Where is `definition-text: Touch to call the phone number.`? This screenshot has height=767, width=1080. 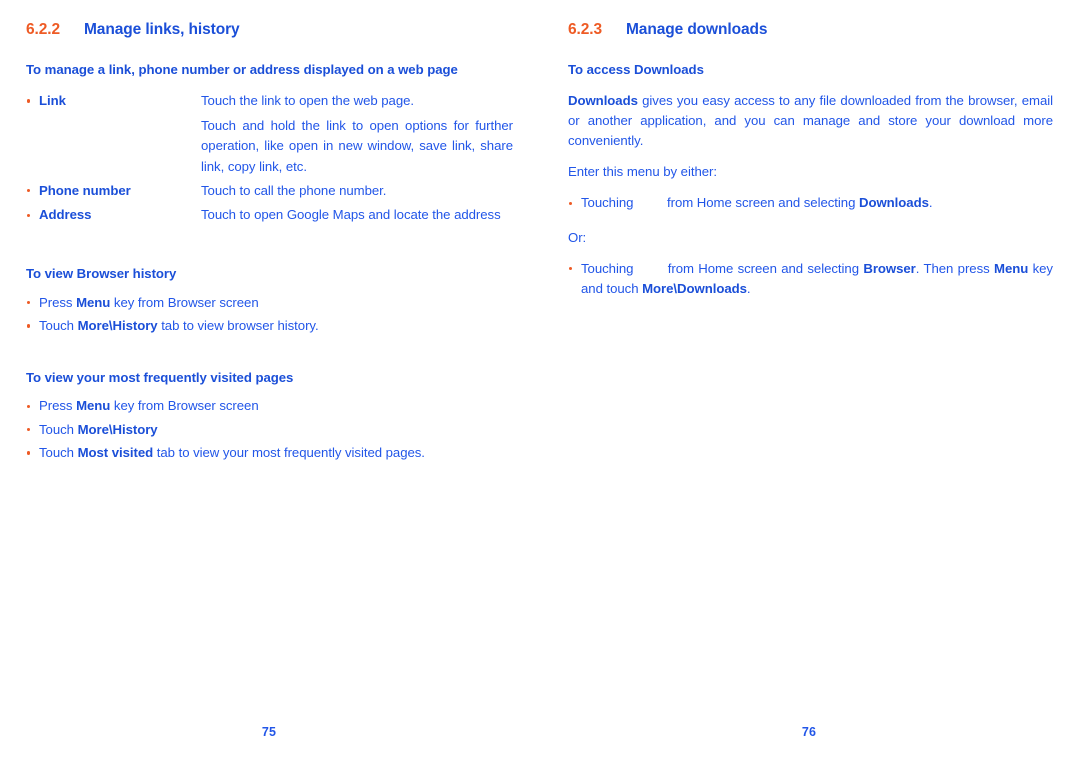
definition-text: Touch to call the phone number. is located at coordinates (294, 190).